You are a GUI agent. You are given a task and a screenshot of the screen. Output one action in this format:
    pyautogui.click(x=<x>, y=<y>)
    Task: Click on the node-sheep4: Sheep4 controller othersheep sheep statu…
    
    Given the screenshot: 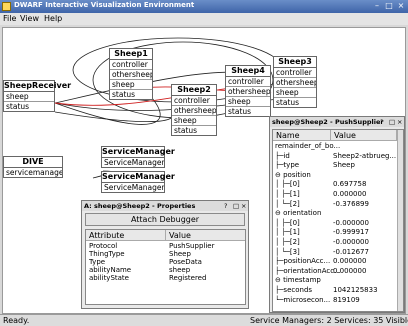 What is the action you would take?
    pyautogui.click(x=248, y=91)
    